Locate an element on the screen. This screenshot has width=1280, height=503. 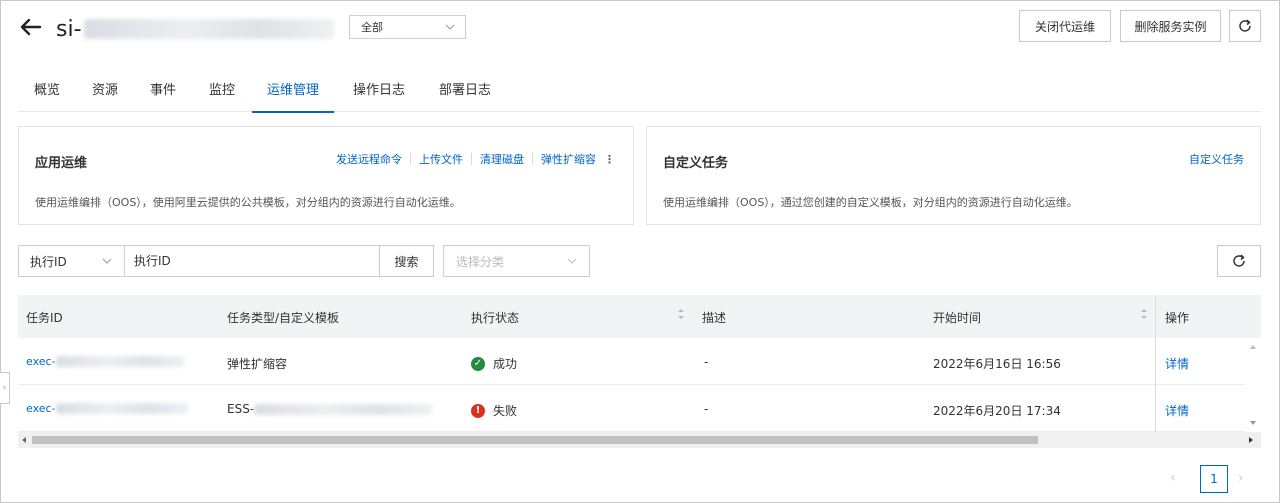
custom-task-actions: 自定义任务 is located at coordinates (1216, 159).